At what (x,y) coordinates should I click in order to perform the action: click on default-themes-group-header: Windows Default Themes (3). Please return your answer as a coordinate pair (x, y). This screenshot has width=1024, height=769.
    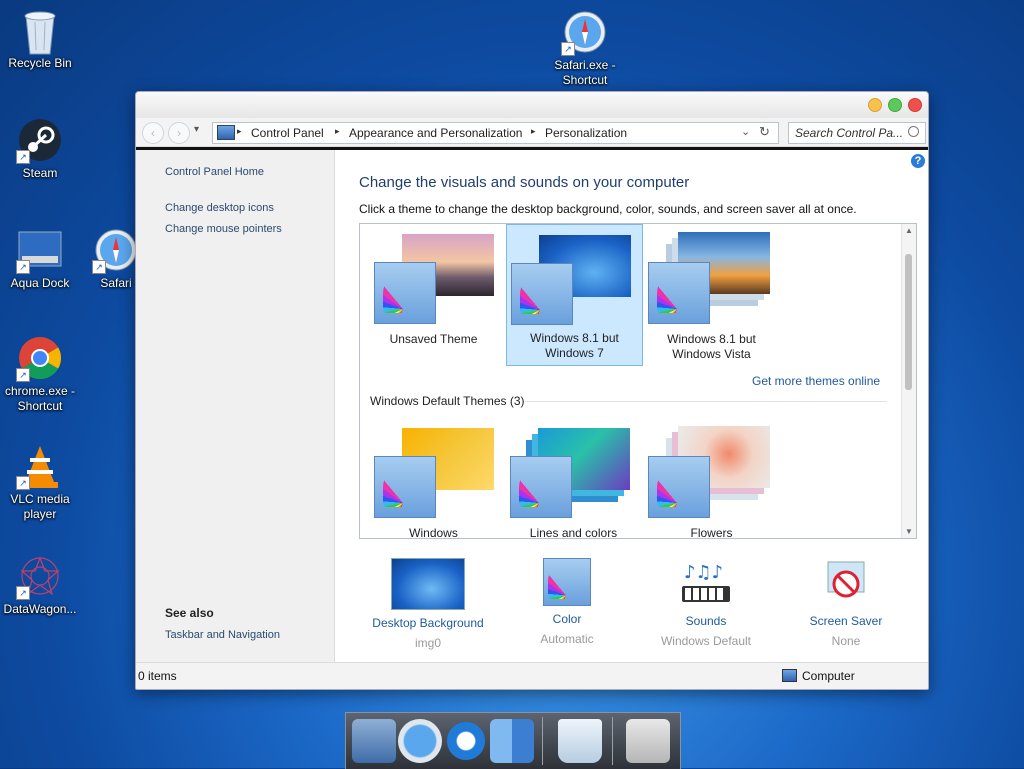
    Looking at the image, I should click on (630, 401).